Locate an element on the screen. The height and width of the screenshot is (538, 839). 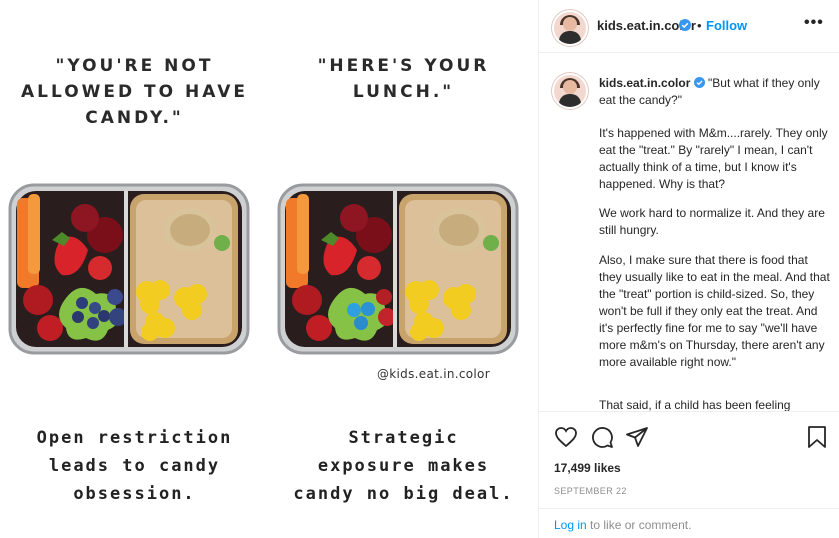
action-bar is located at coordinates (689, 433).